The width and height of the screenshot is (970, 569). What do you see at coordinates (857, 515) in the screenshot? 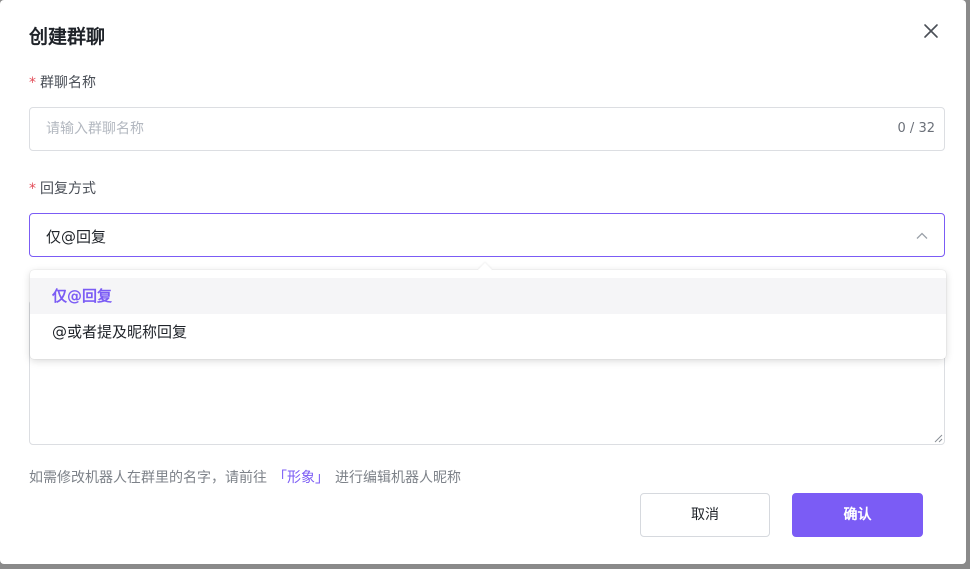
I see `confirm-button: 确认` at bounding box center [857, 515].